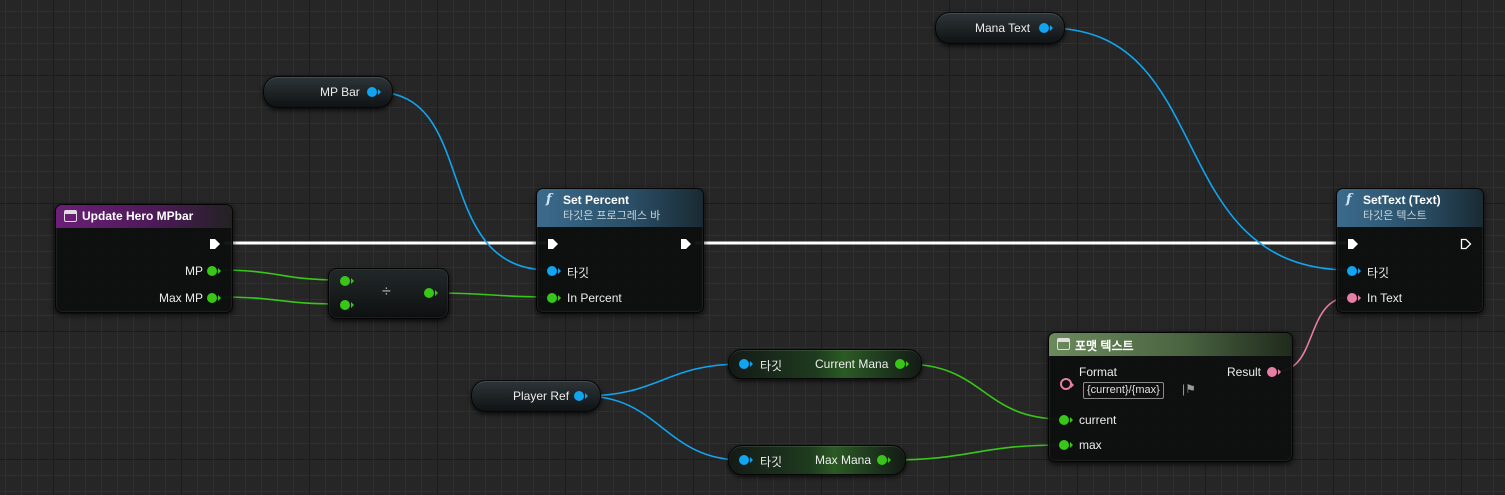 This screenshot has width=1505, height=495. What do you see at coordinates (1410, 208) in the screenshot?
I see `settext-header: f SetText (Text) 타깃은 텍스트` at bounding box center [1410, 208].